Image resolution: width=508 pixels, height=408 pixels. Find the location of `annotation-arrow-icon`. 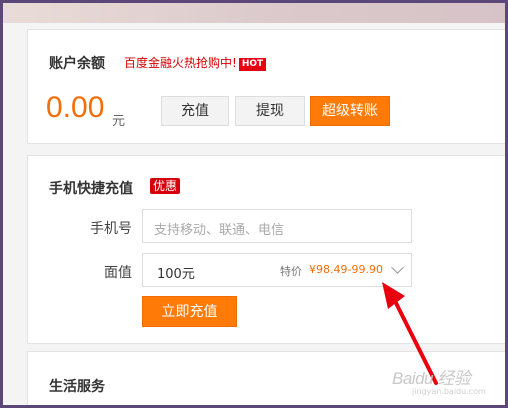

annotation-arrow-icon is located at coordinates (410, 333).